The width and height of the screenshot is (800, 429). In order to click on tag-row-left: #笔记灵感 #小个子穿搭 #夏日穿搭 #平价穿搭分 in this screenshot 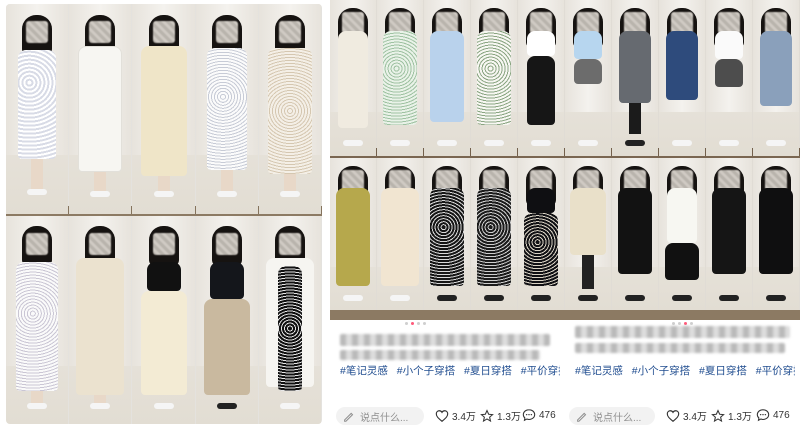, I will do `click(450, 370)`.